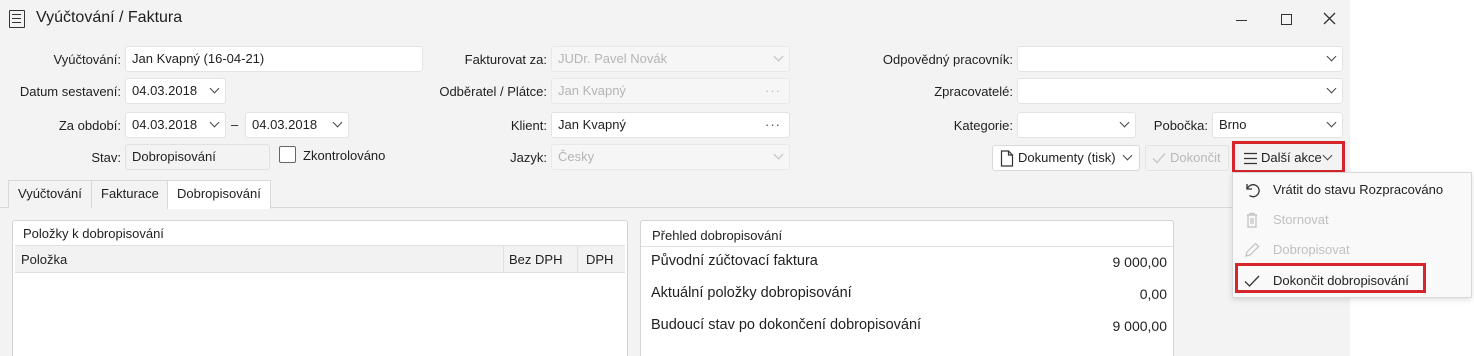 The width and height of the screenshot is (1474, 356). What do you see at coordinates (1277, 125) in the screenshot?
I see `pobocka-select: Brno` at bounding box center [1277, 125].